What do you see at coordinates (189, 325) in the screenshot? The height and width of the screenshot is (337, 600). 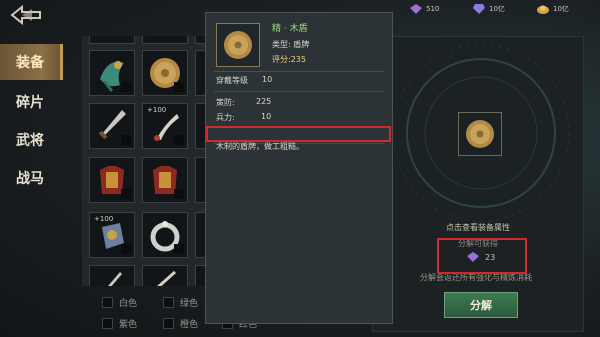 I see `filter-label: 橙色` at bounding box center [189, 325].